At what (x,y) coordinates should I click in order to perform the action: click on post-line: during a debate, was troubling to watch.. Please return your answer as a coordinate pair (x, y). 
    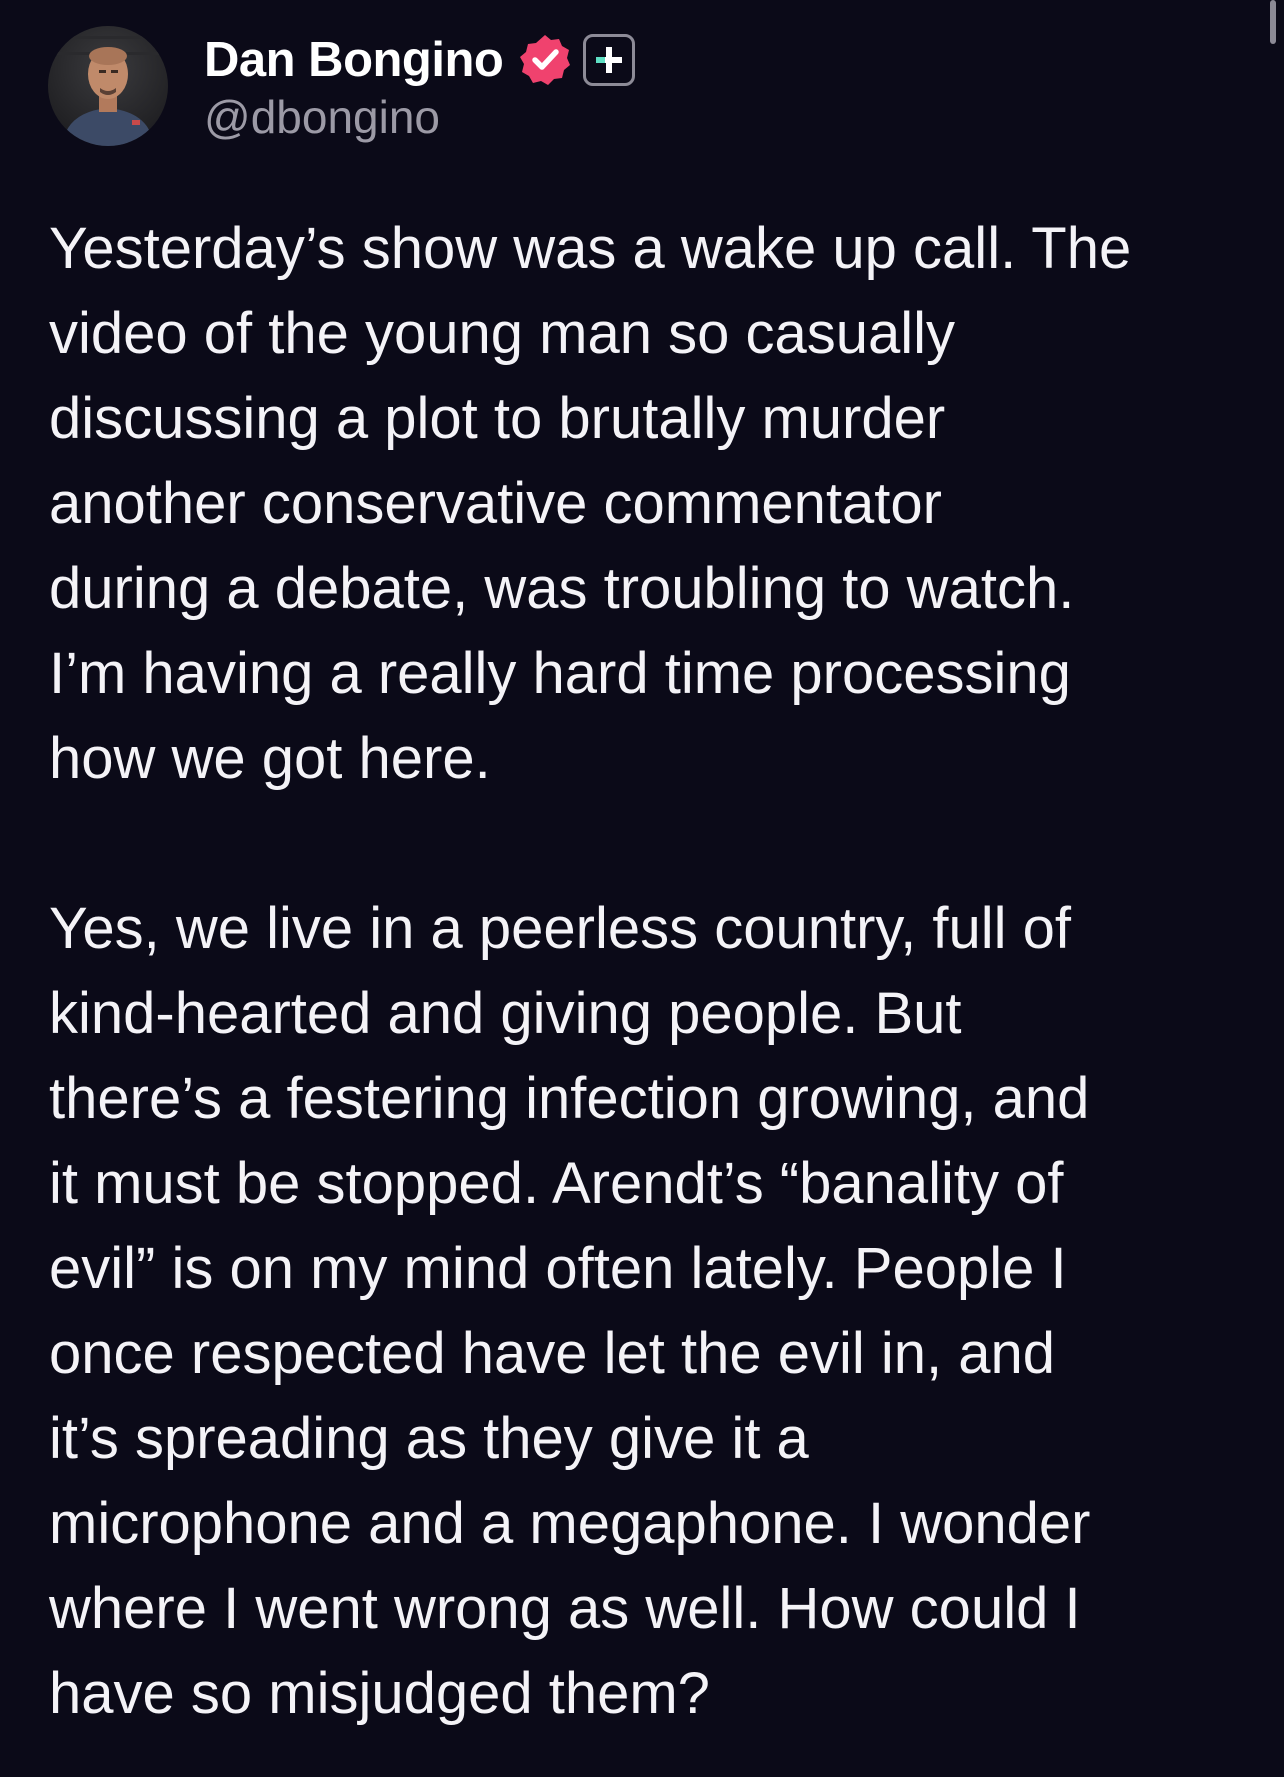
    Looking at the image, I should click on (562, 588).